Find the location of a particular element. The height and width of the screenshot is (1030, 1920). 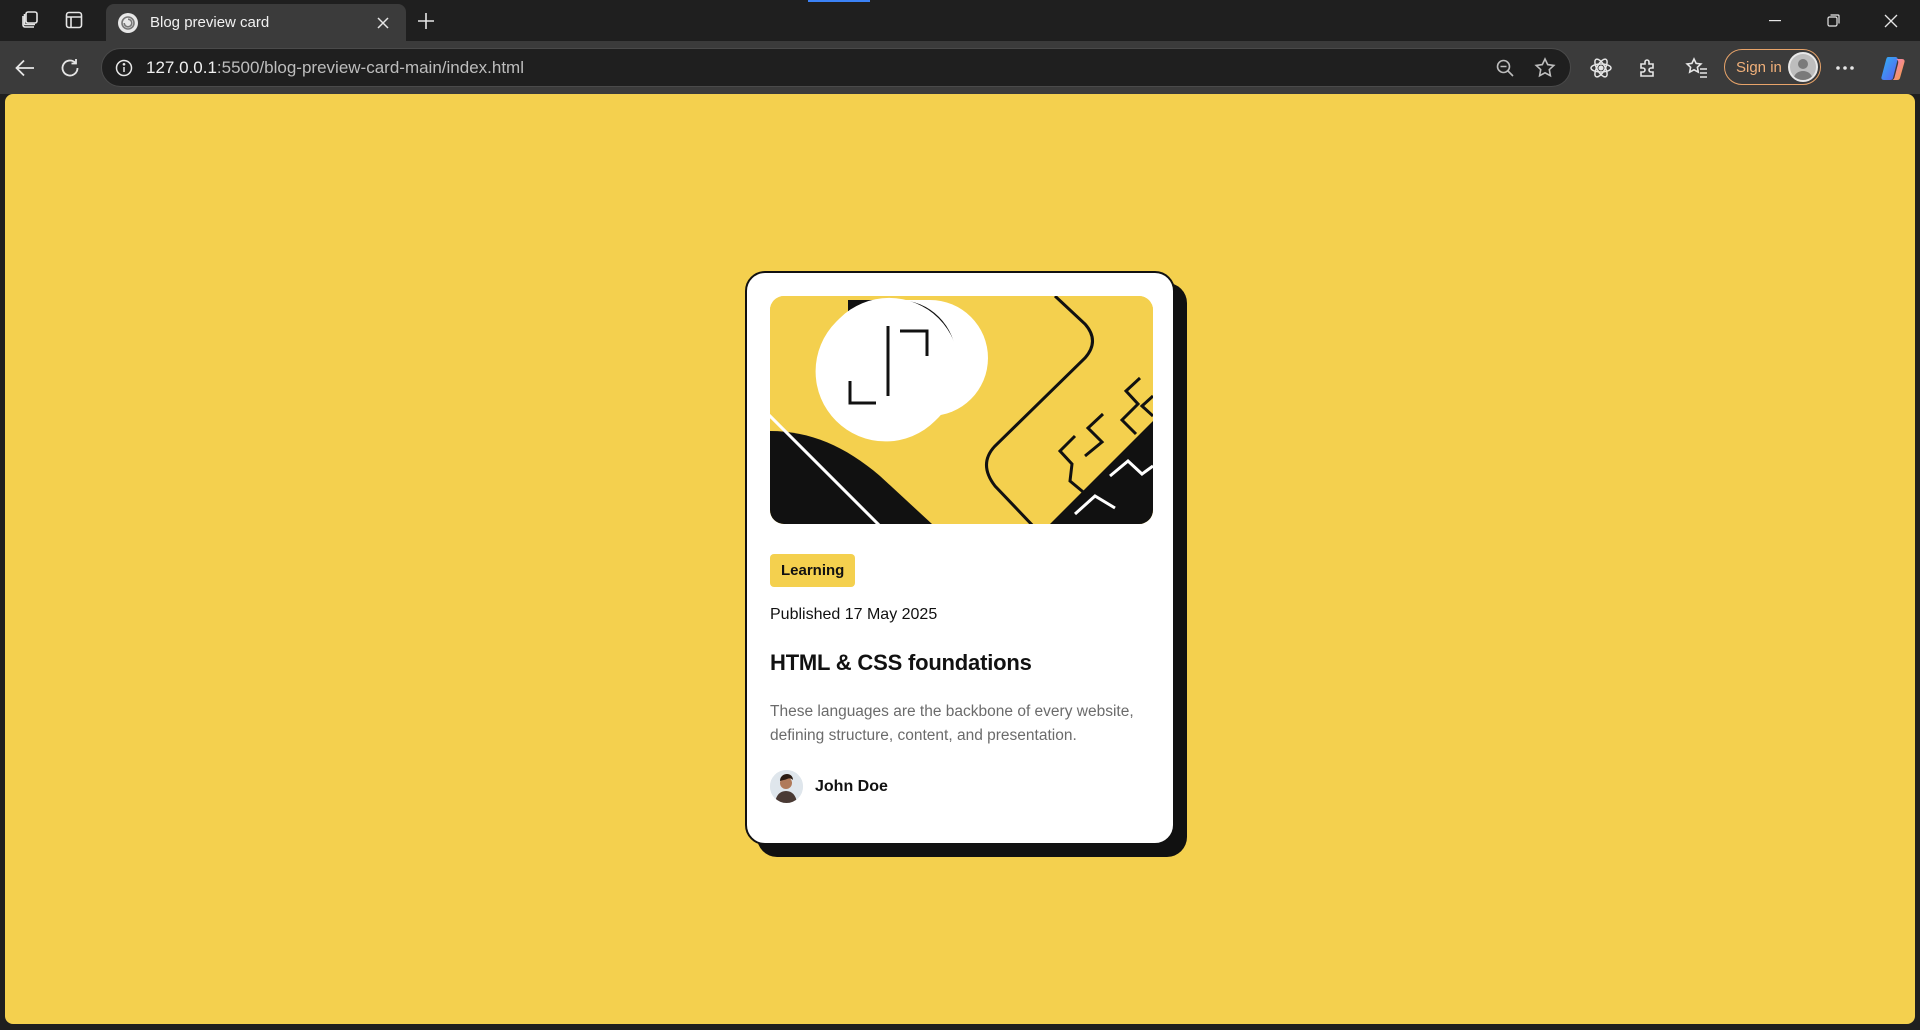

sign-in-label: Sign in is located at coordinates (1759, 67).